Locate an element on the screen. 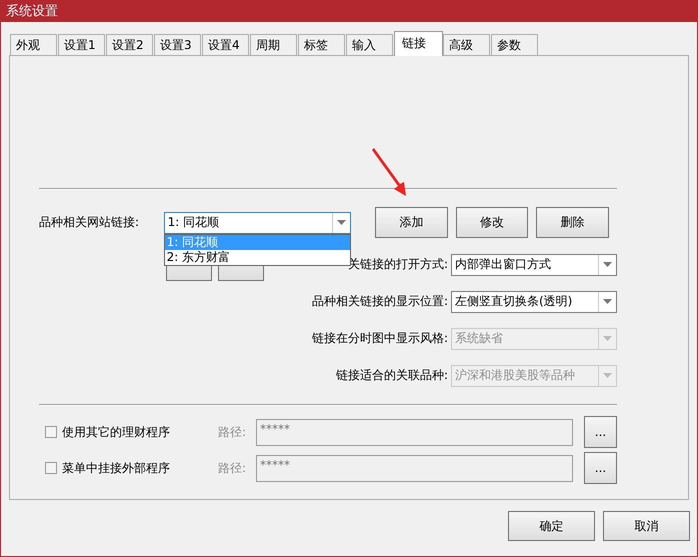 Image resolution: width=698 pixels, height=557 pixels. field-label: 链接适合的关联品种: is located at coordinates (392, 375).